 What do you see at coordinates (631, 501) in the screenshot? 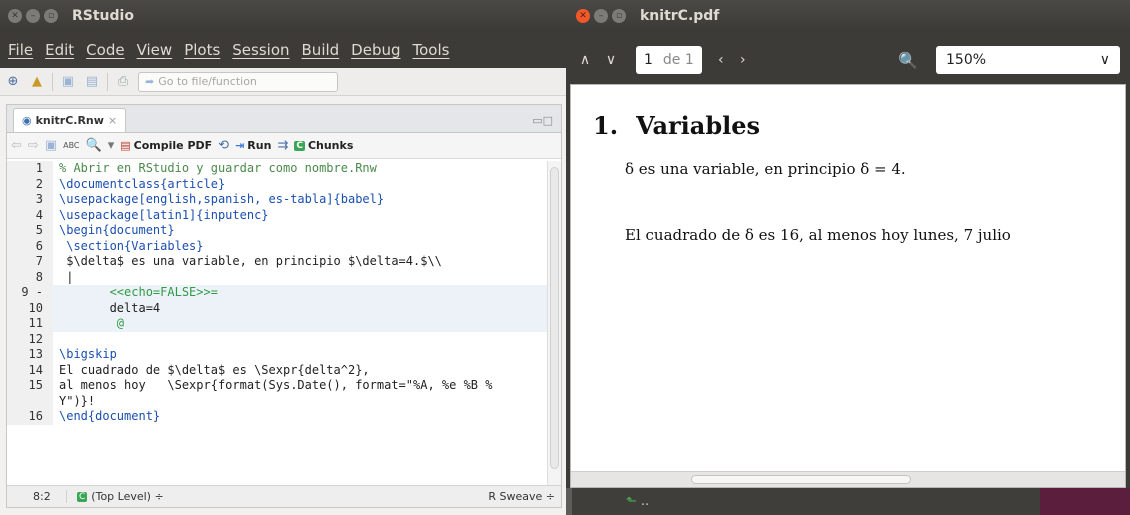
I see `up-arrow-icon: ⬑` at bounding box center [631, 501].